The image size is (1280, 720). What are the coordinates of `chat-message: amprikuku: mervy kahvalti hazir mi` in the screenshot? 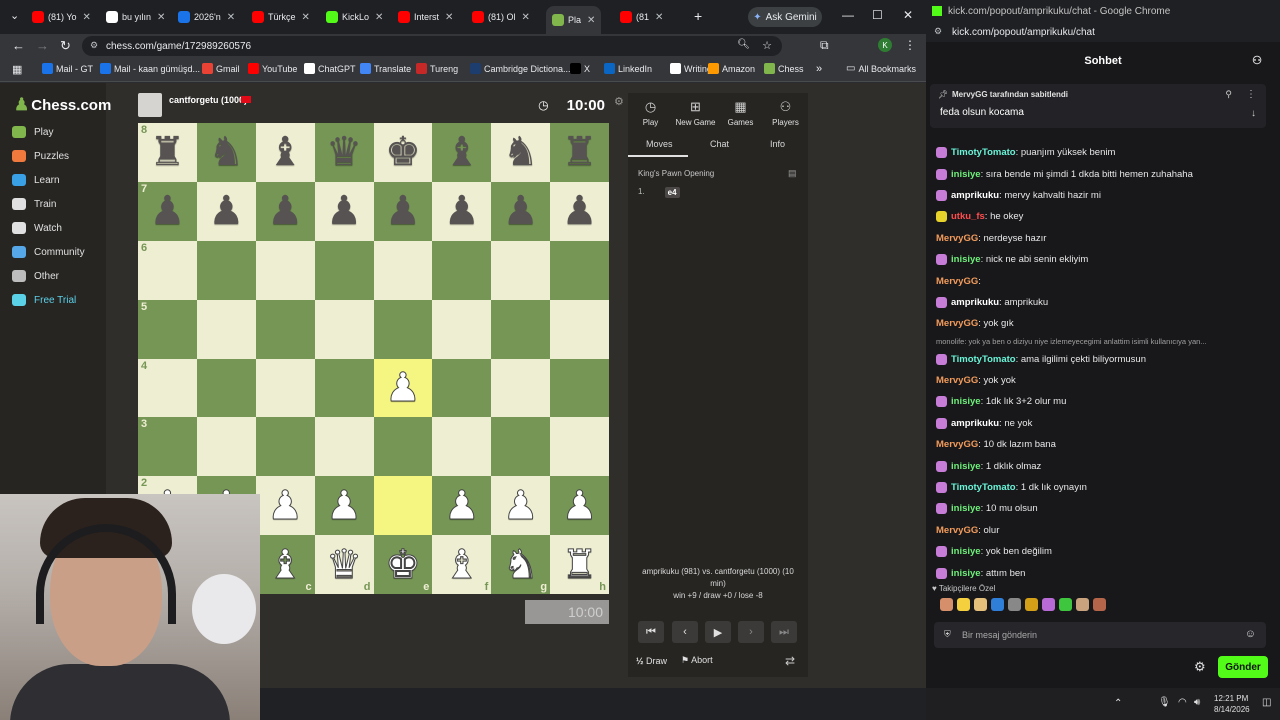 It's located at (1104, 195).